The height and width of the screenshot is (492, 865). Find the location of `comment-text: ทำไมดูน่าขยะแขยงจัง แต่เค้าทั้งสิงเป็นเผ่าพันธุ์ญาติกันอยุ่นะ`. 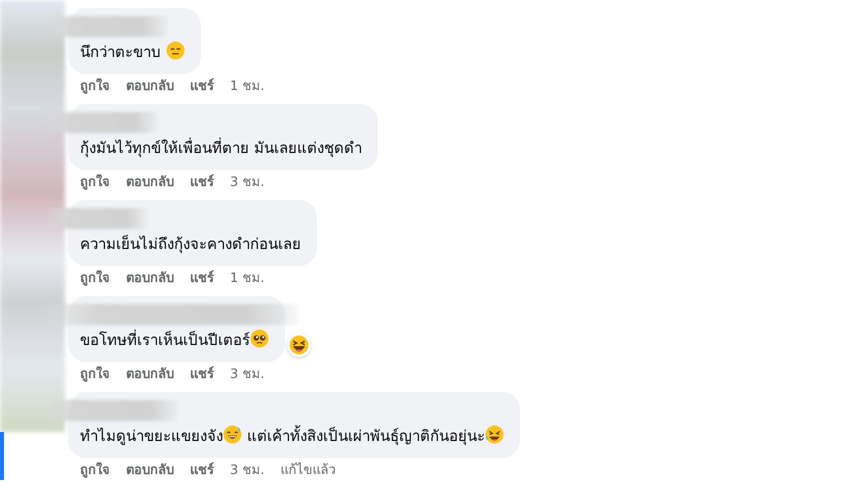

comment-text: ทำไมดูน่าขยะแขยงจัง แต่เค้าทั้งสิงเป็นเผ่าพันธุ์ญาติกันอยุ่นะ is located at coordinates (292, 435).